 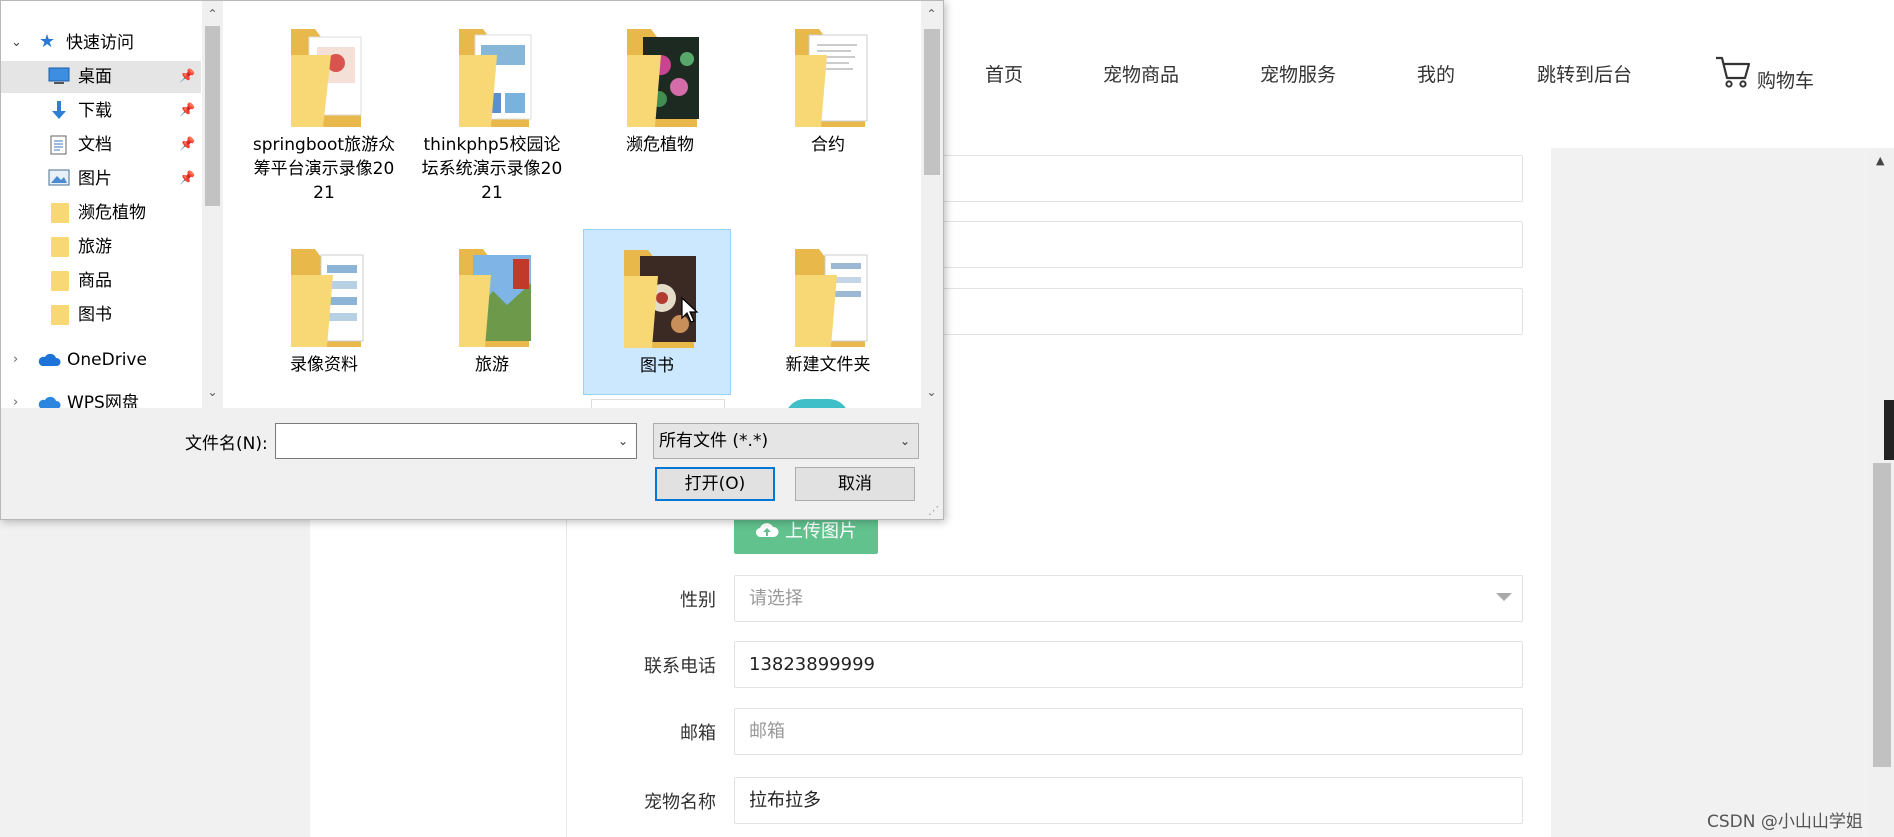 I want to click on folder-plants-icon, so click(x=663, y=78).